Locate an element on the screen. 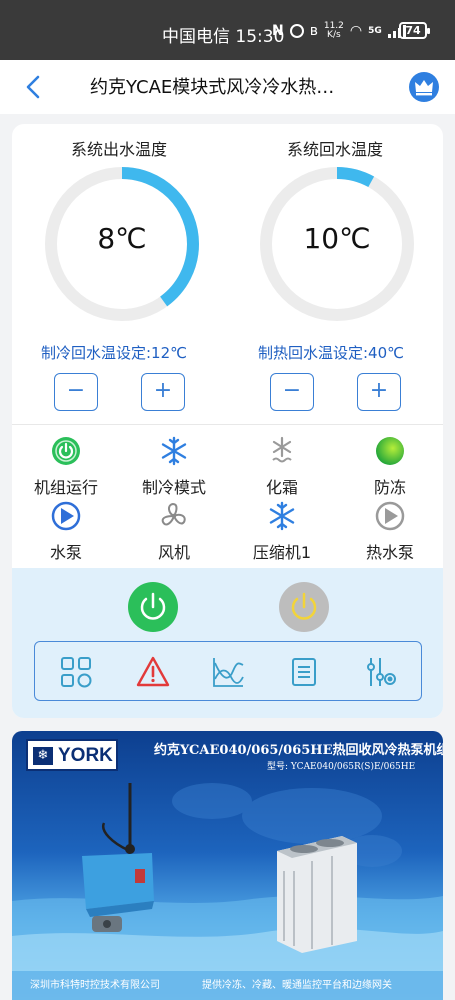  water-pump-icon is located at coordinates (66, 516).